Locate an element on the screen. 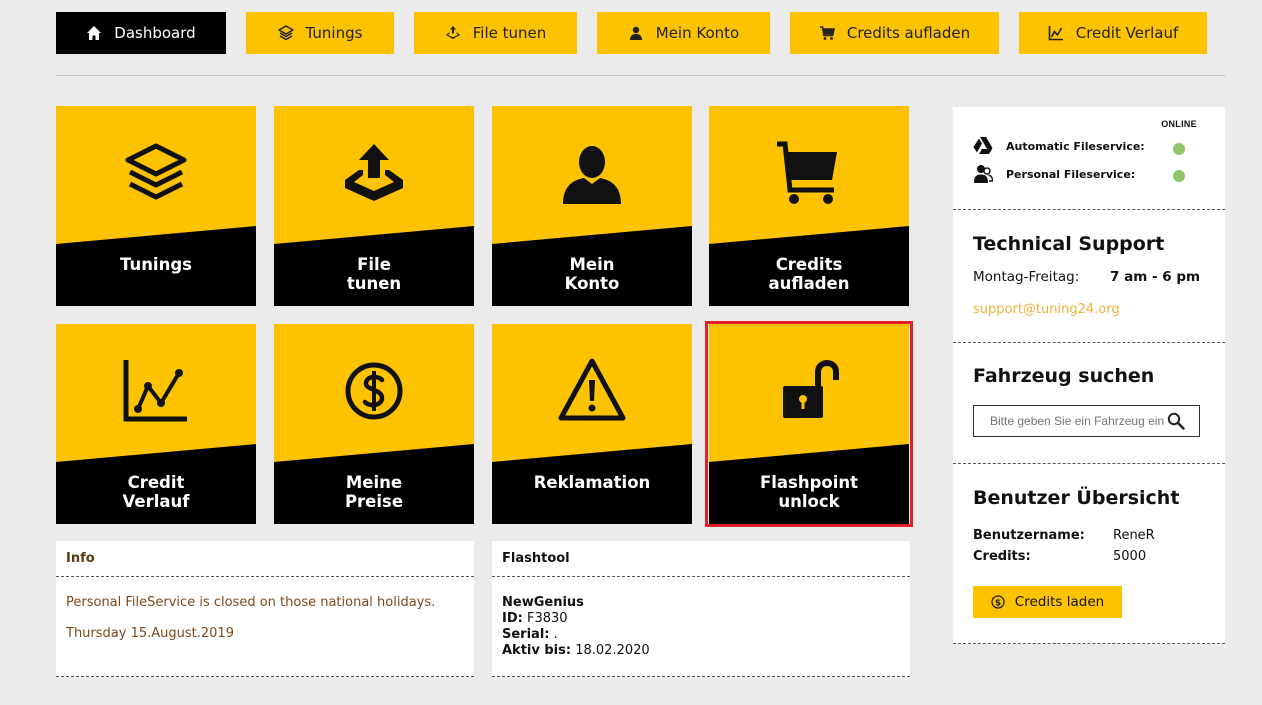  online-header: ONLINE is located at coordinates (1179, 124).